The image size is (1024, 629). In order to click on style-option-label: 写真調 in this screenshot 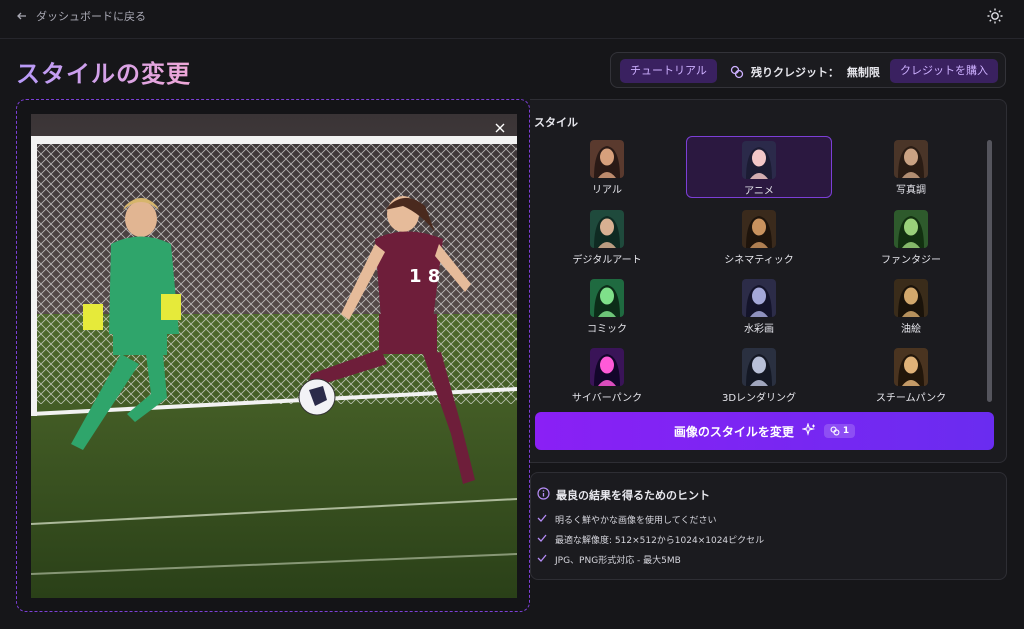, I will do `click(911, 190)`.